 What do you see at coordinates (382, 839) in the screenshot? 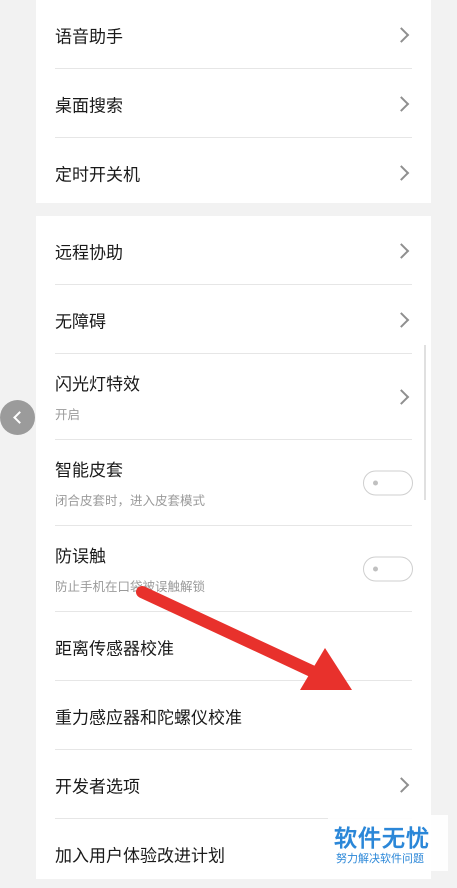
I see `watermark-title: 软件无忧` at bounding box center [382, 839].